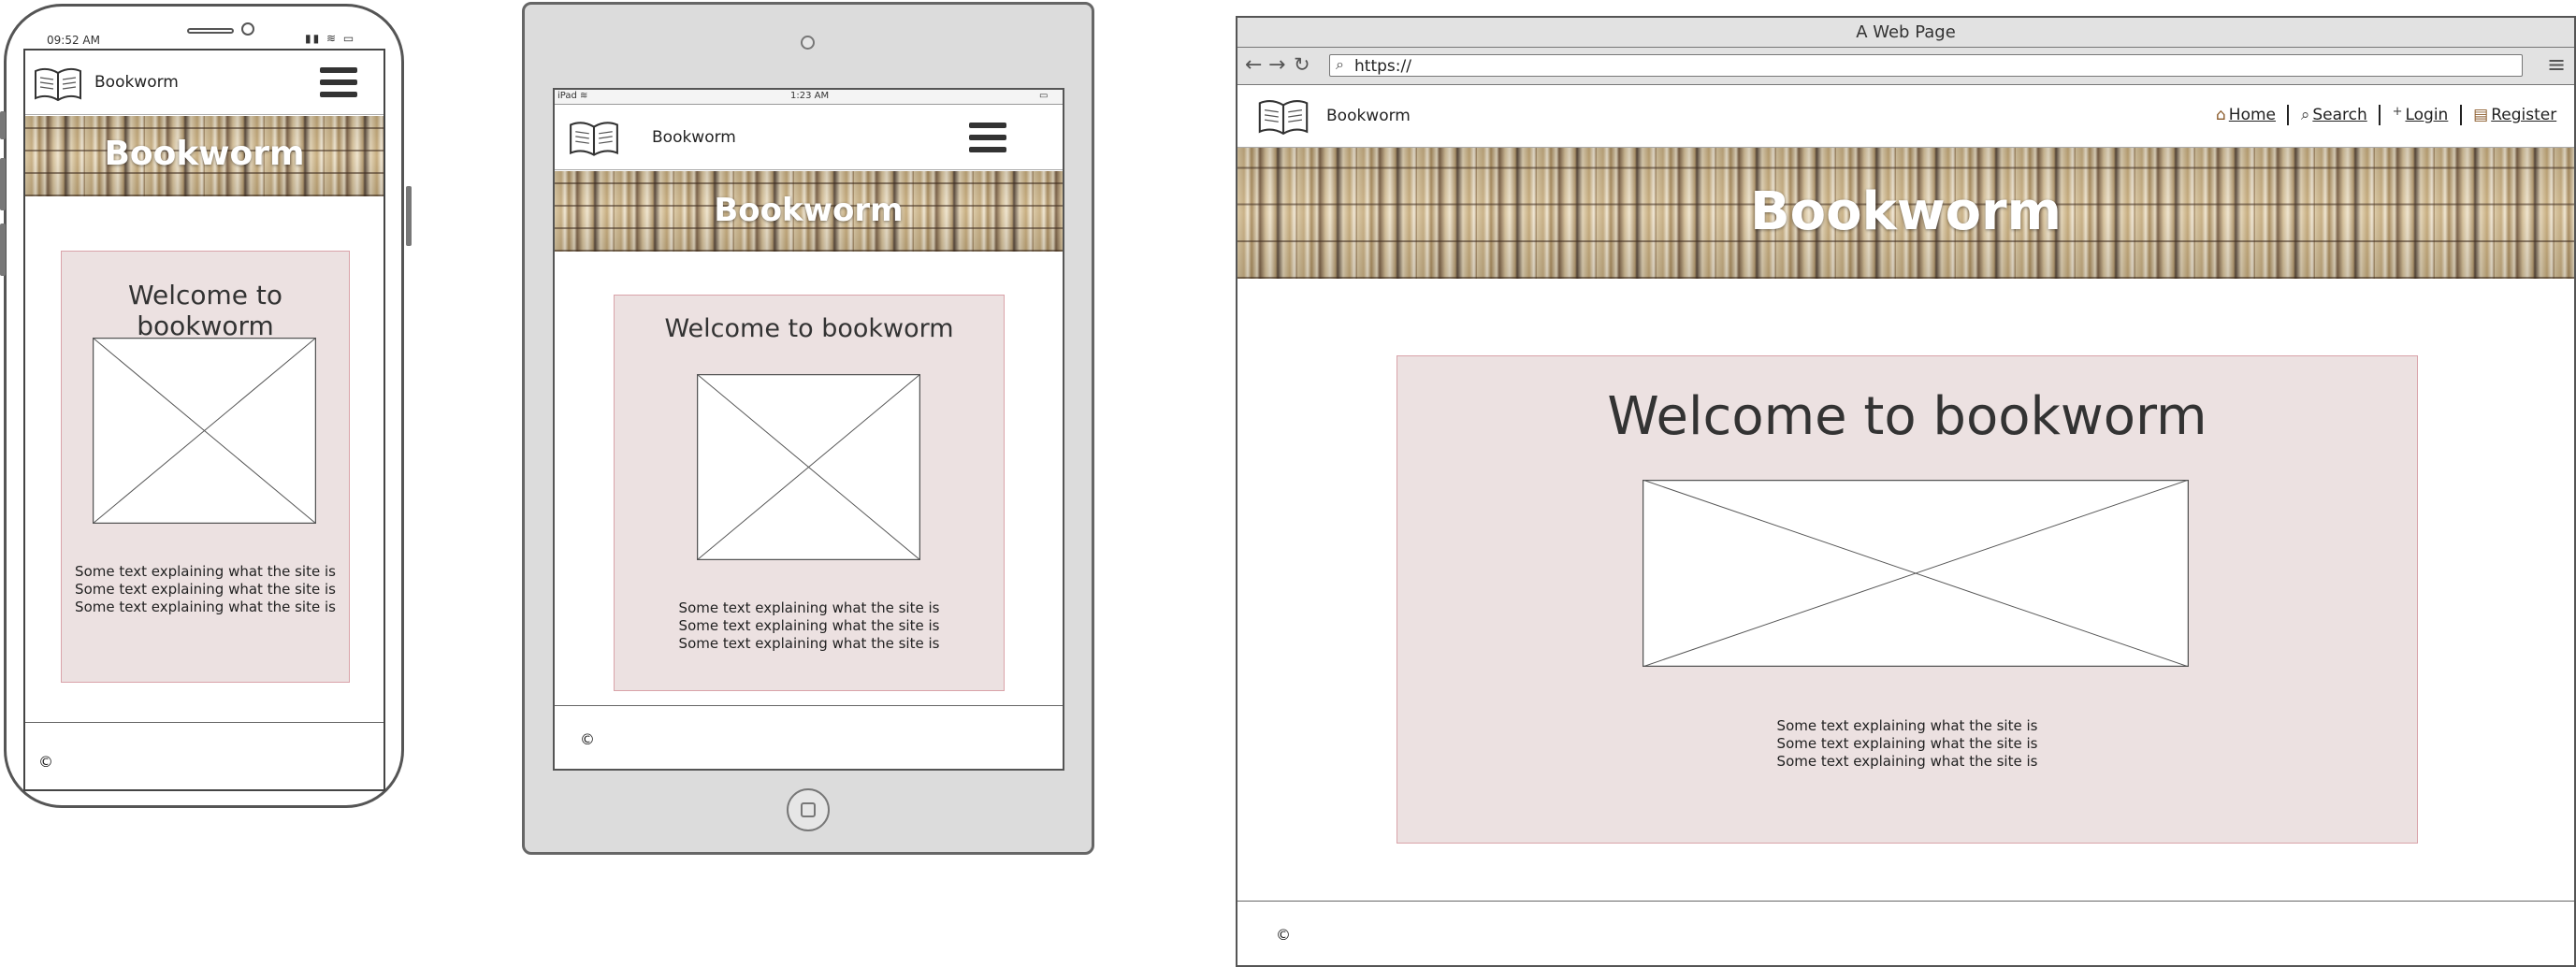 Image resolution: width=2576 pixels, height=967 pixels. Describe the element at coordinates (572, 96) in the screenshot. I see `tablet-status-device: iPad ≋` at that location.